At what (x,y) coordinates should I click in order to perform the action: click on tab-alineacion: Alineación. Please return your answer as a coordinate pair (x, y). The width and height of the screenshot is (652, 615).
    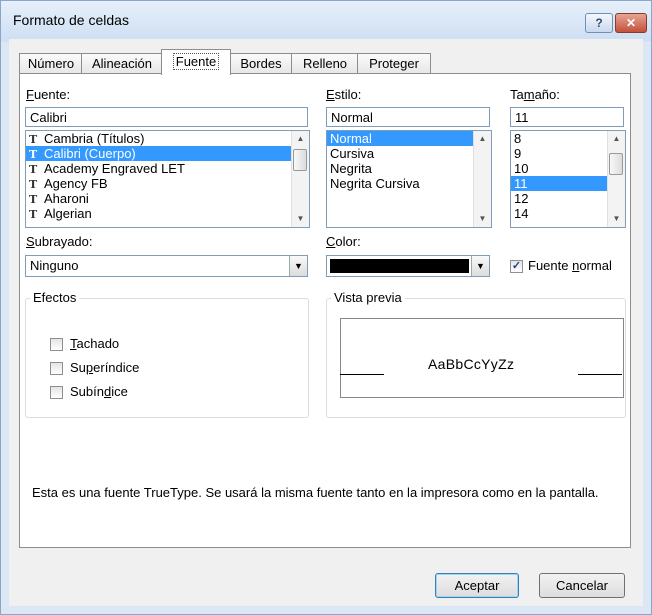
    Looking at the image, I should click on (122, 63).